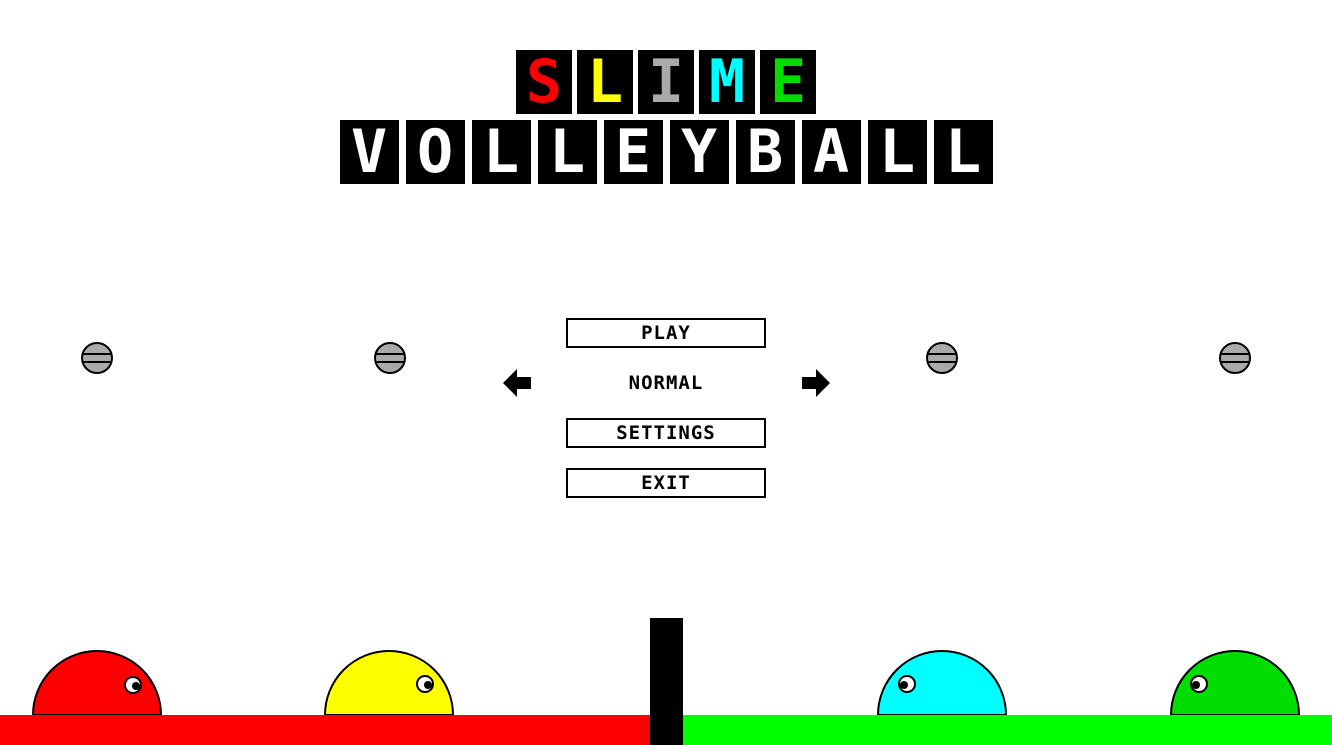 This screenshot has height=745, width=1332. What do you see at coordinates (325, 730) in the screenshot?
I see `court-left` at bounding box center [325, 730].